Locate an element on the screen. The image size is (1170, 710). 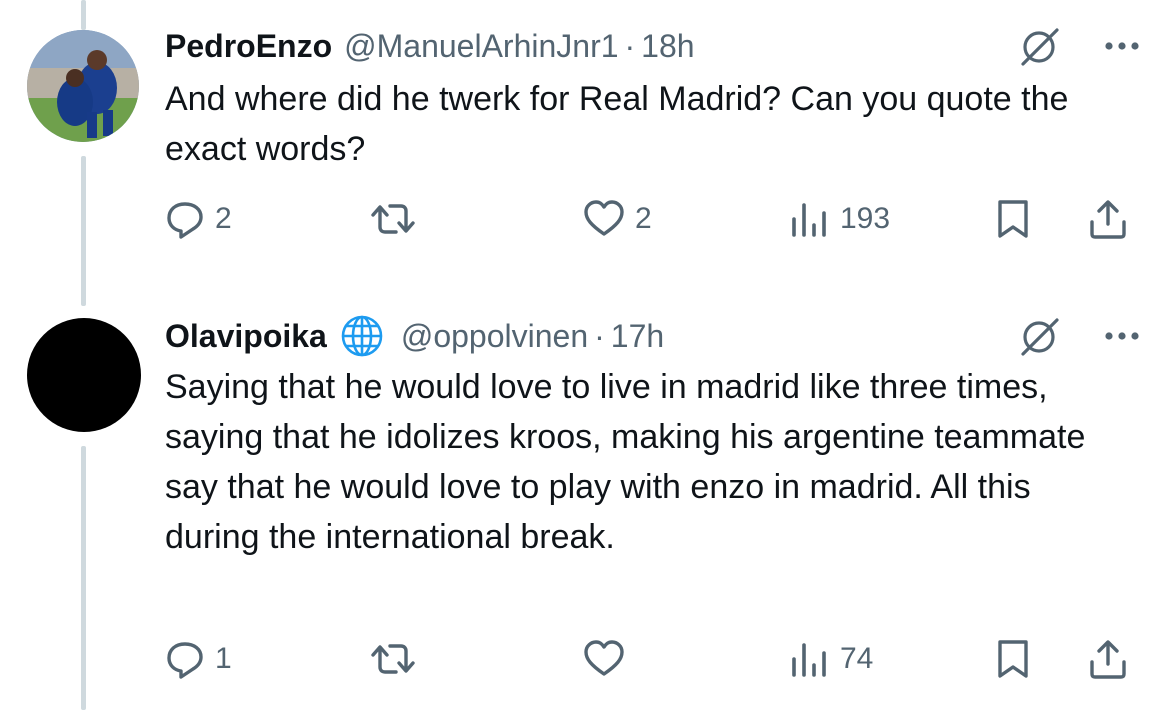
views-button: 193 is located at coordinates (840, 219).